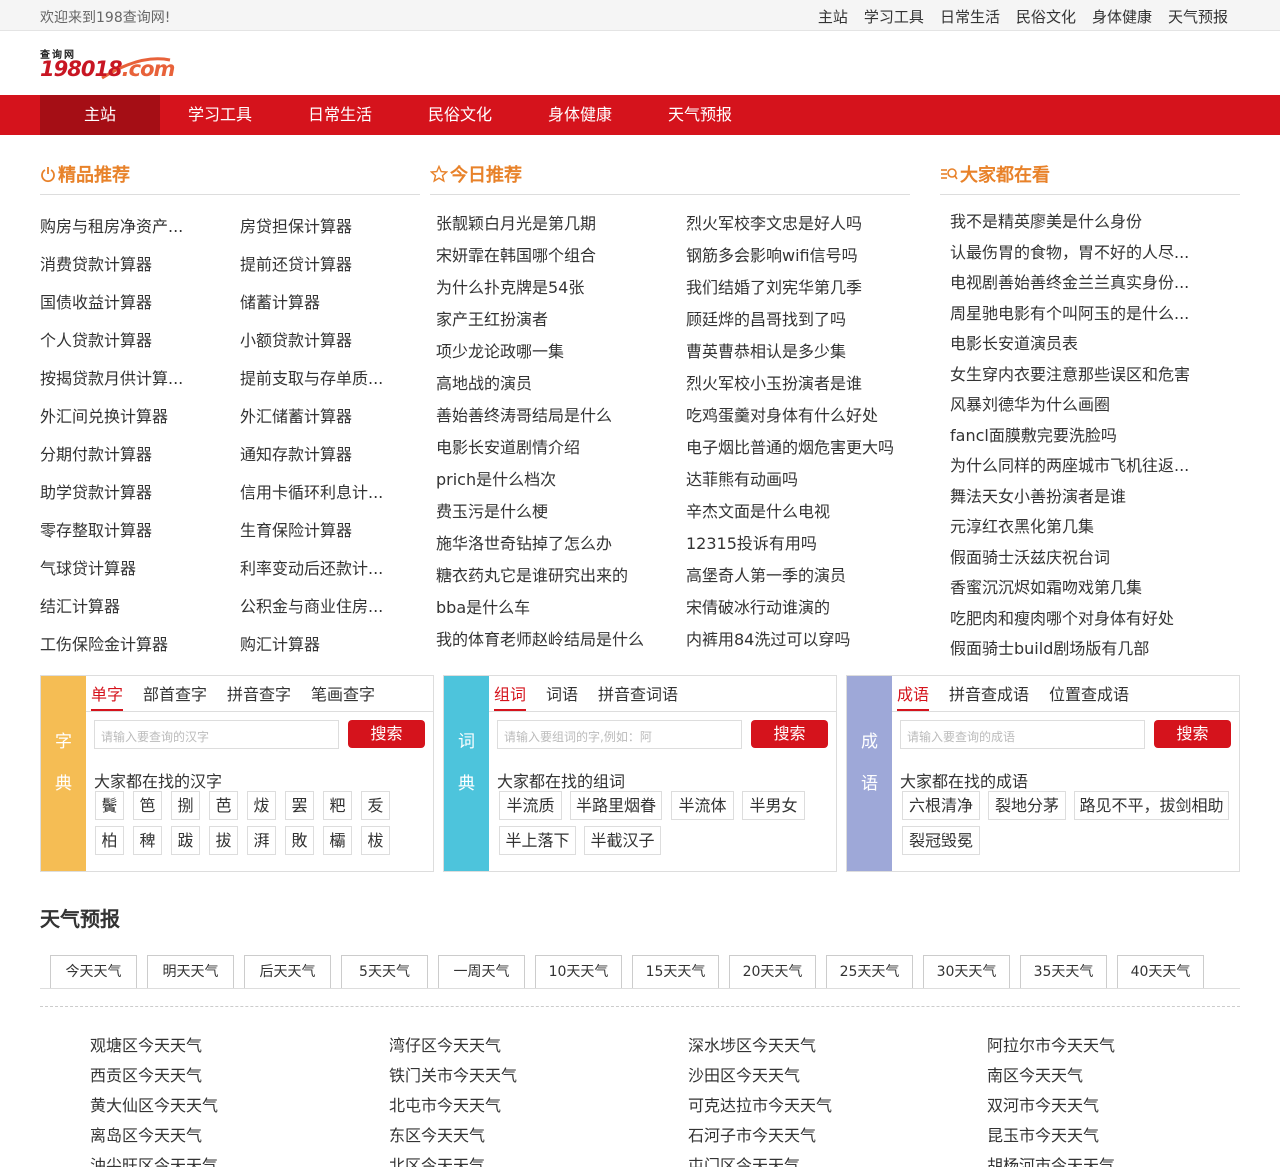  Describe the element at coordinates (340, 115) in the screenshot. I see `nav-item-life: 日常生活` at that location.